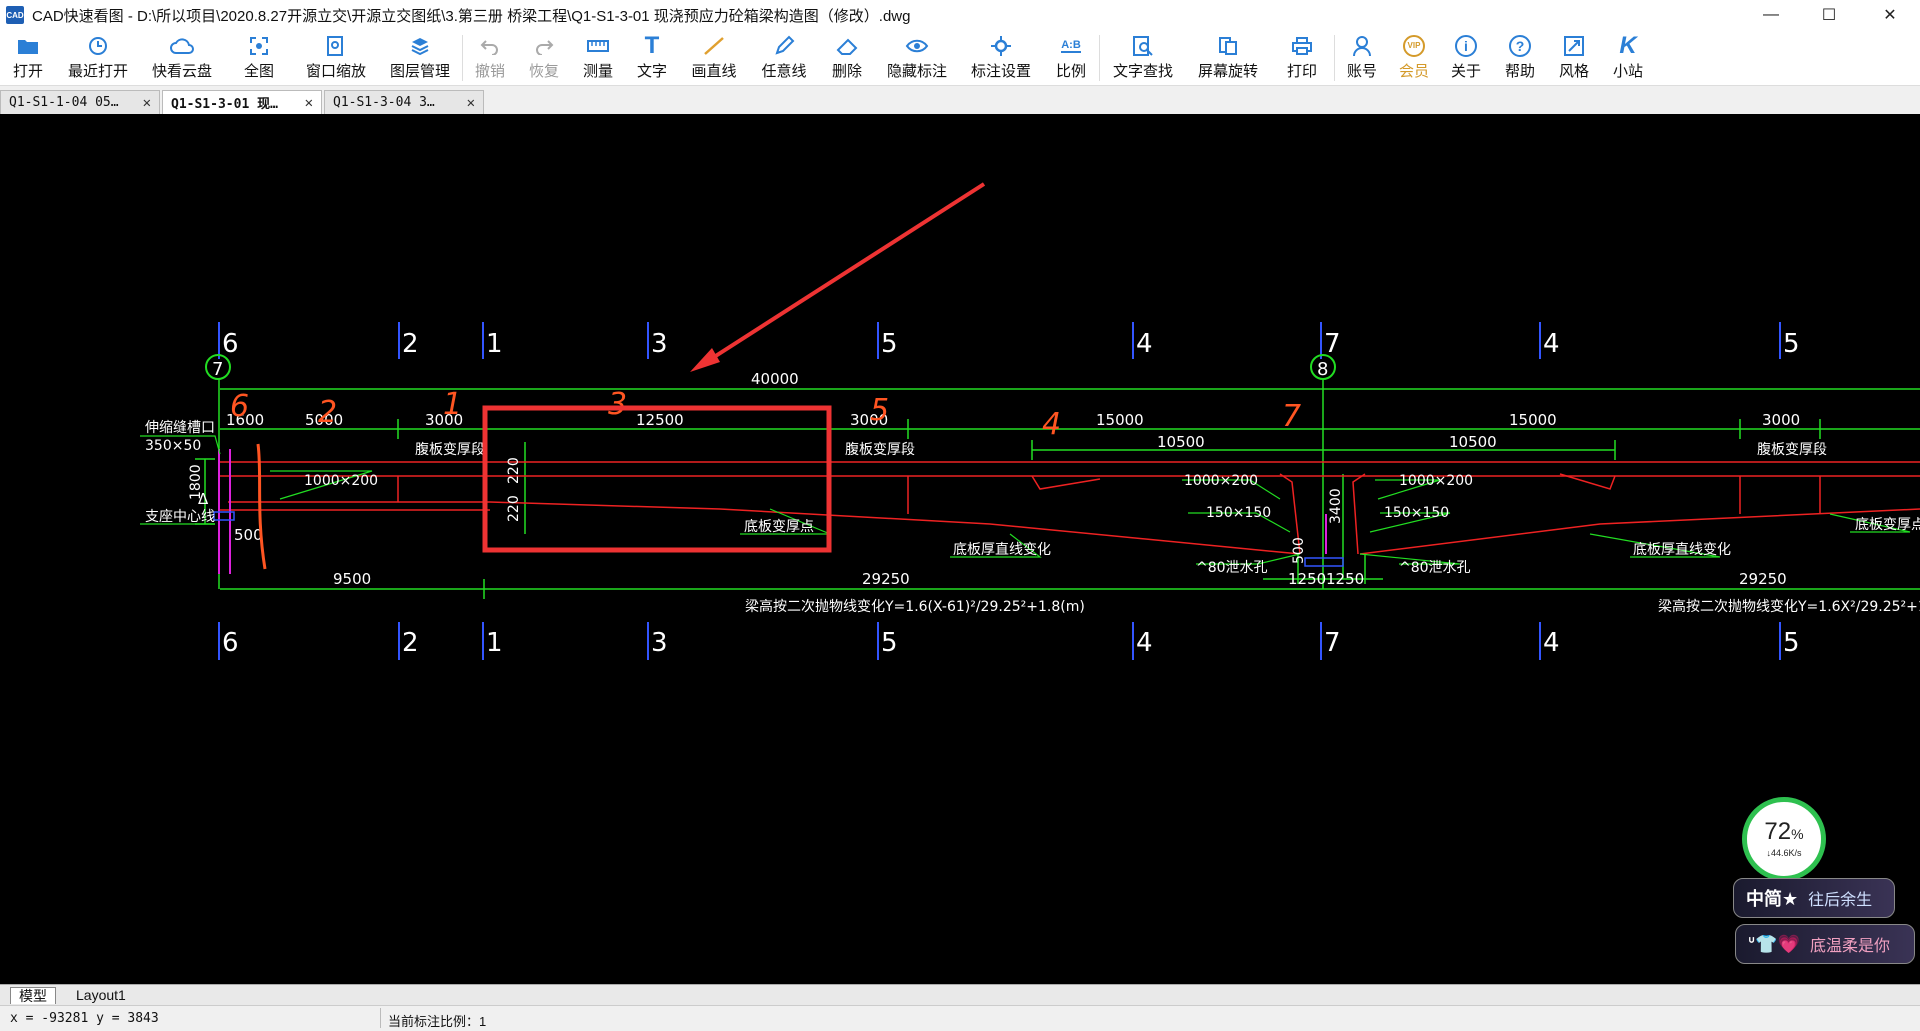  Describe the element at coordinates (239, 406) in the screenshot. I see `annotation-number: 6` at that location.